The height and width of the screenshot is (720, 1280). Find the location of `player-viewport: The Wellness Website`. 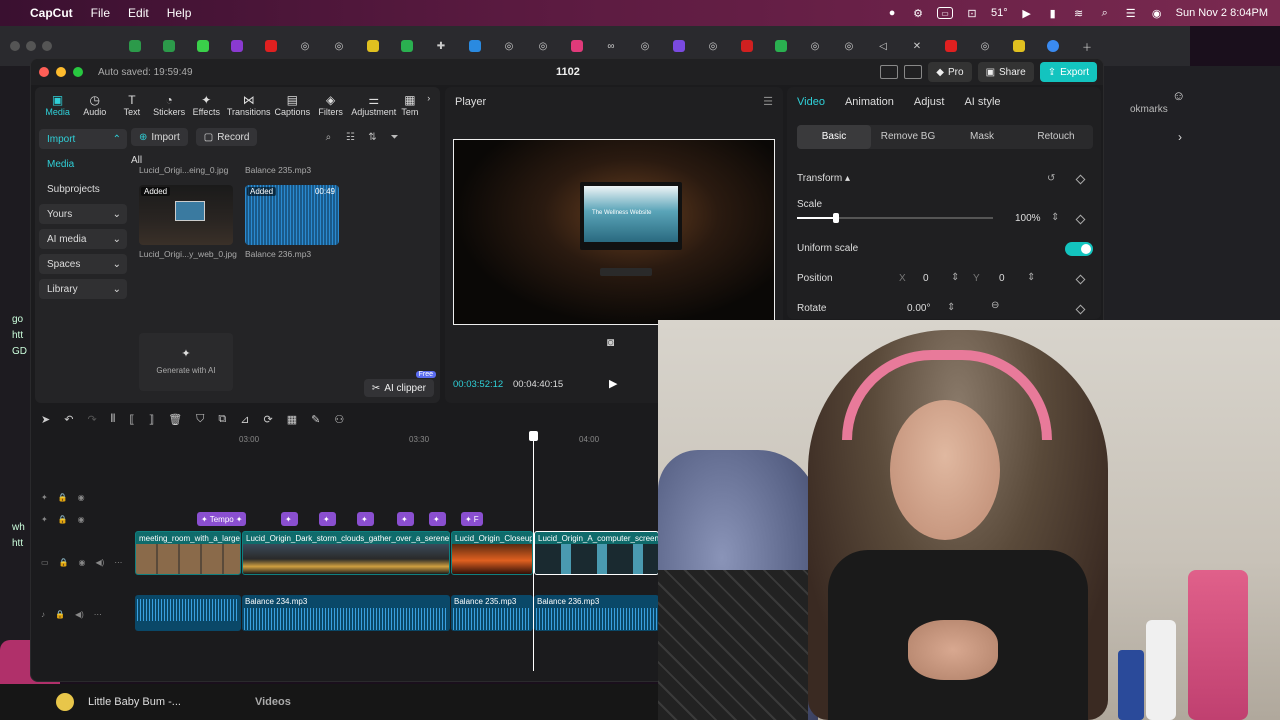

player-viewport: The Wellness Website is located at coordinates (614, 232).